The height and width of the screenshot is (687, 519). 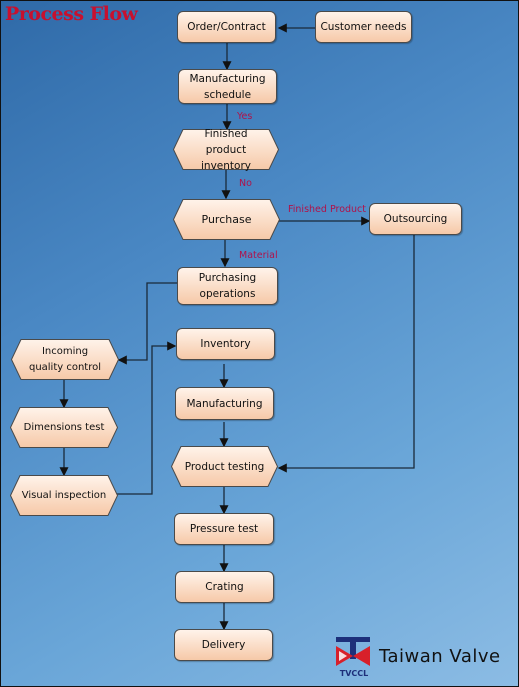 I want to click on edge-outsourcing-to-testing, so click(x=346, y=354).